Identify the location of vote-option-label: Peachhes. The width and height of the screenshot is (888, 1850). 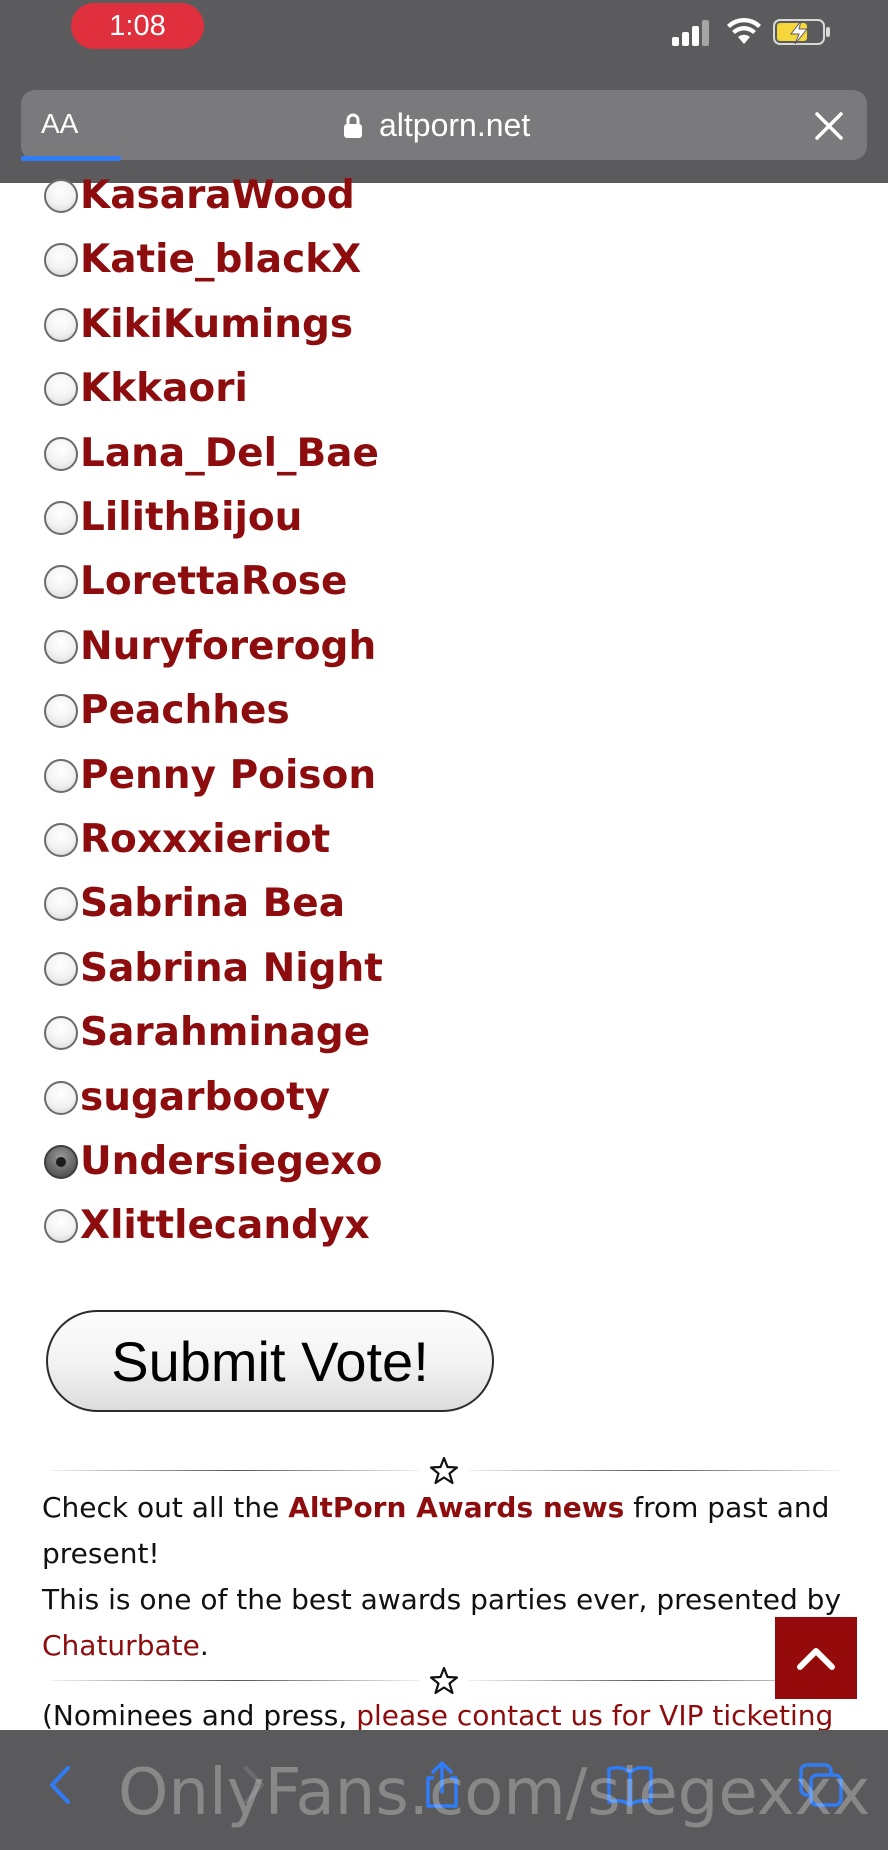
(185, 711).